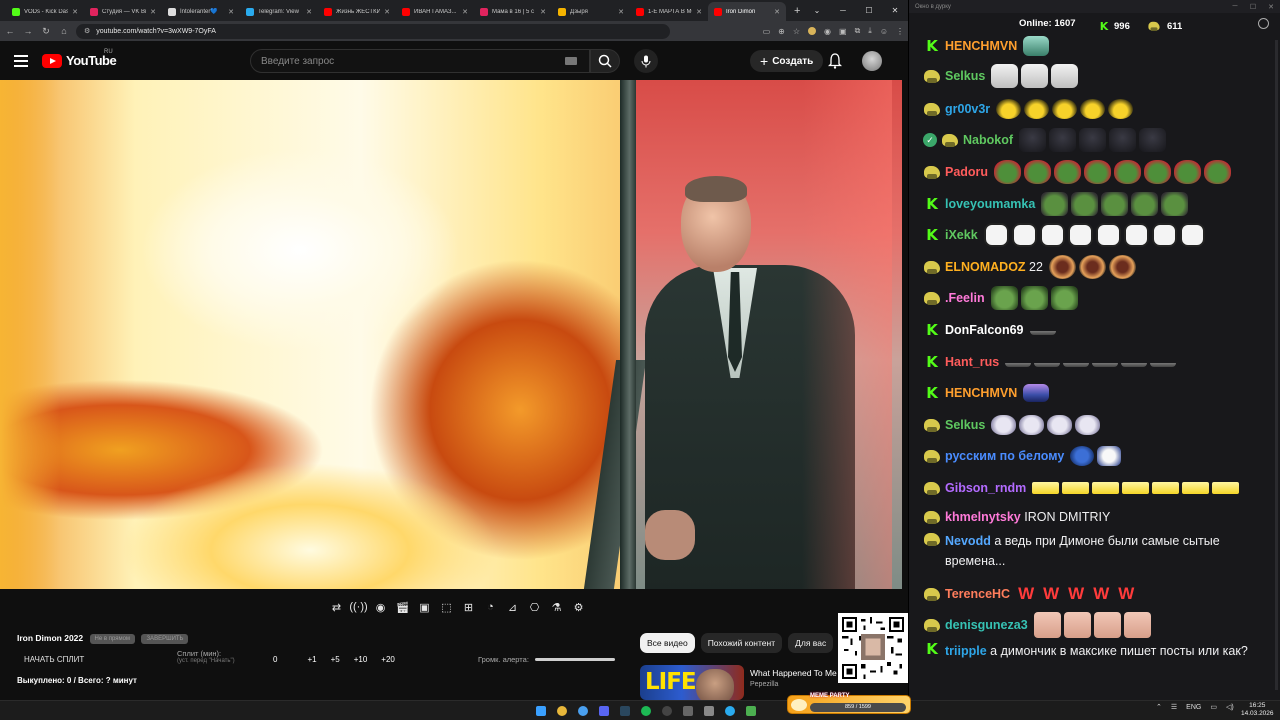 Image resolution: width=1280 pixels, height=720 pixels. What do you see at coordinates (1213, 707) in the screenshot?
I see `network-icon: ▭` at bounding box center [1213, 707].